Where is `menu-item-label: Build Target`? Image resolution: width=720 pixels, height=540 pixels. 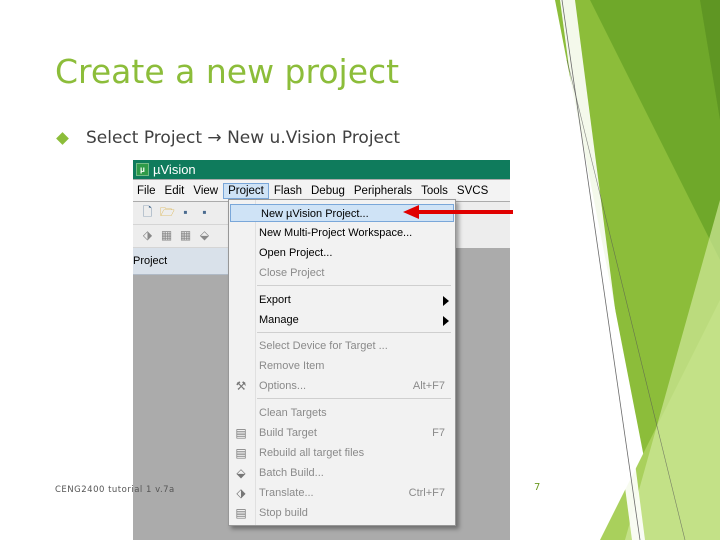
menu-item-label: Build Target is located at coordinates (288, 433).